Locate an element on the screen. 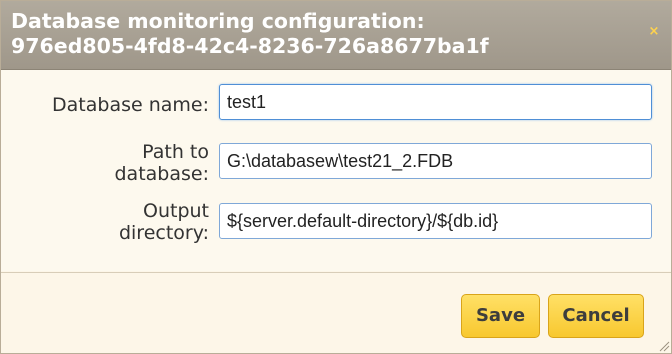  resize-grip-icon is located at coordinates (664, 346).